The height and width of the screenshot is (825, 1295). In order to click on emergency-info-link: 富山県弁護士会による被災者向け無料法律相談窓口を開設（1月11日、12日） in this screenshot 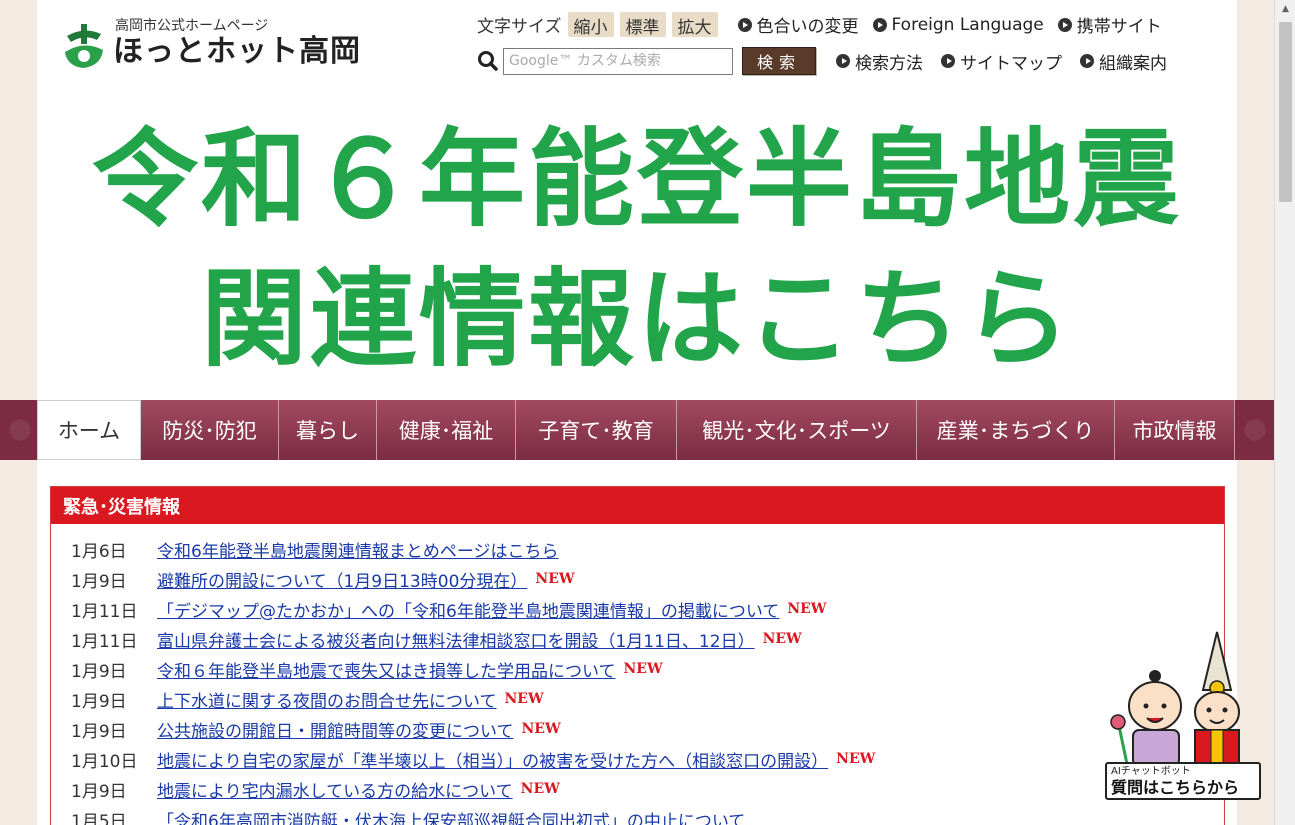, I will do `click(456, 639)`.